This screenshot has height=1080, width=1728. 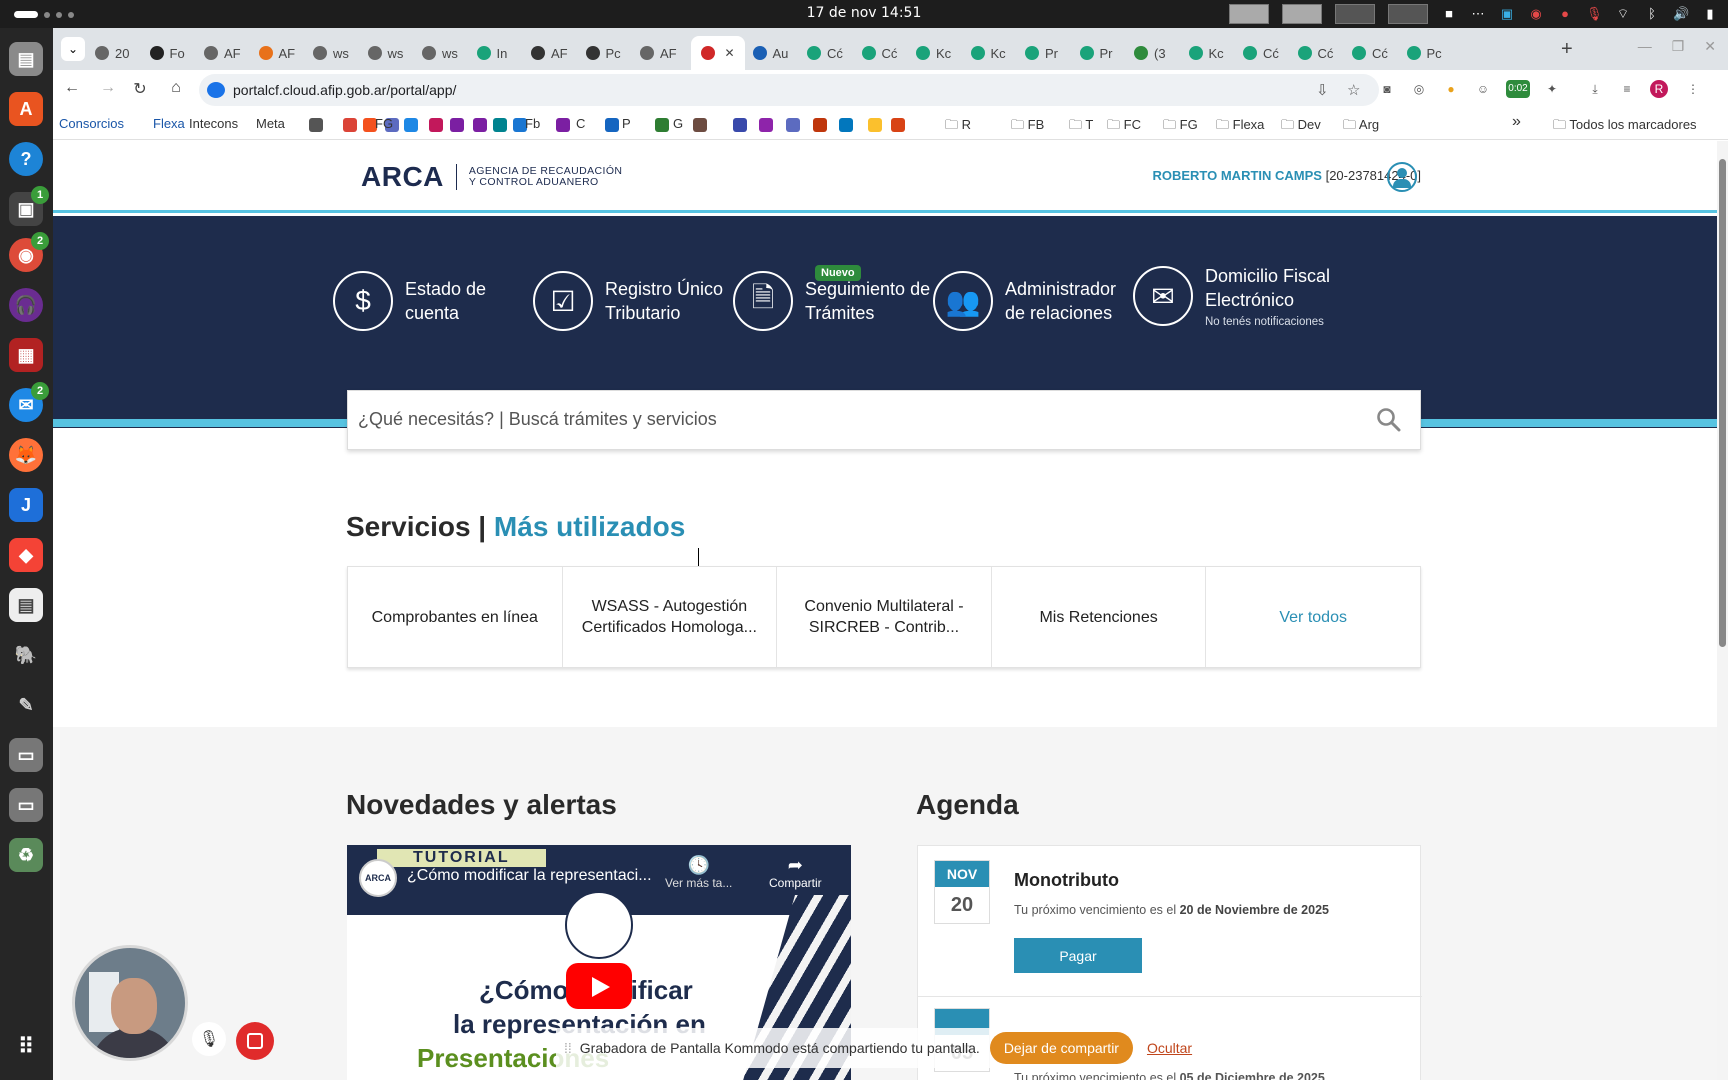 What do you see at coordinates (1652, 14) in the screenshot?
I see `bluetooth-icon: ᛒ` at bounding box center [1652, 14].